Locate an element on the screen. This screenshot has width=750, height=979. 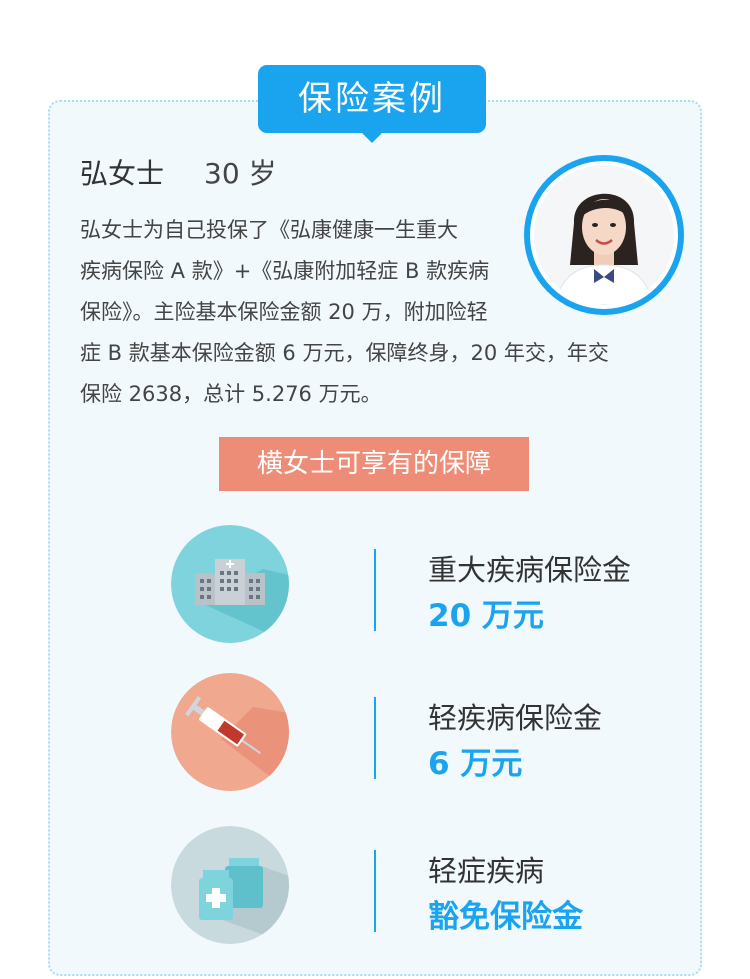
syringe-icon is located at coordinates (230, 732).